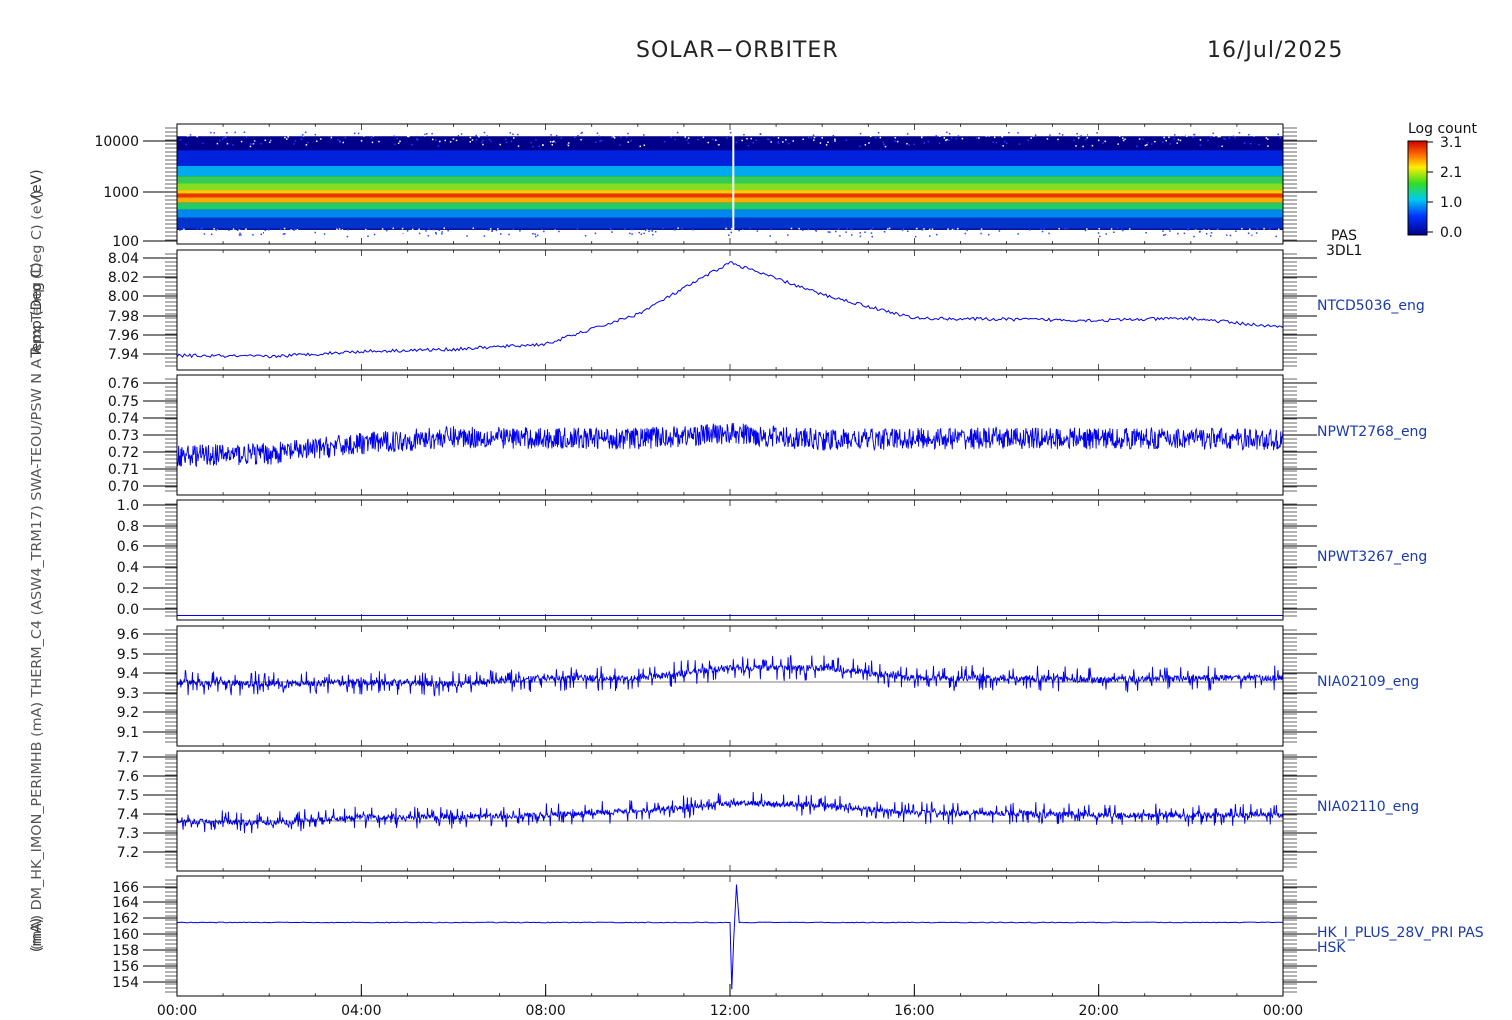 This screenshot has width=1512, height=1020. Describe the element at coordinates (128, 853) in the screenshot. I see `y-tick-label: 7.2` at that location.